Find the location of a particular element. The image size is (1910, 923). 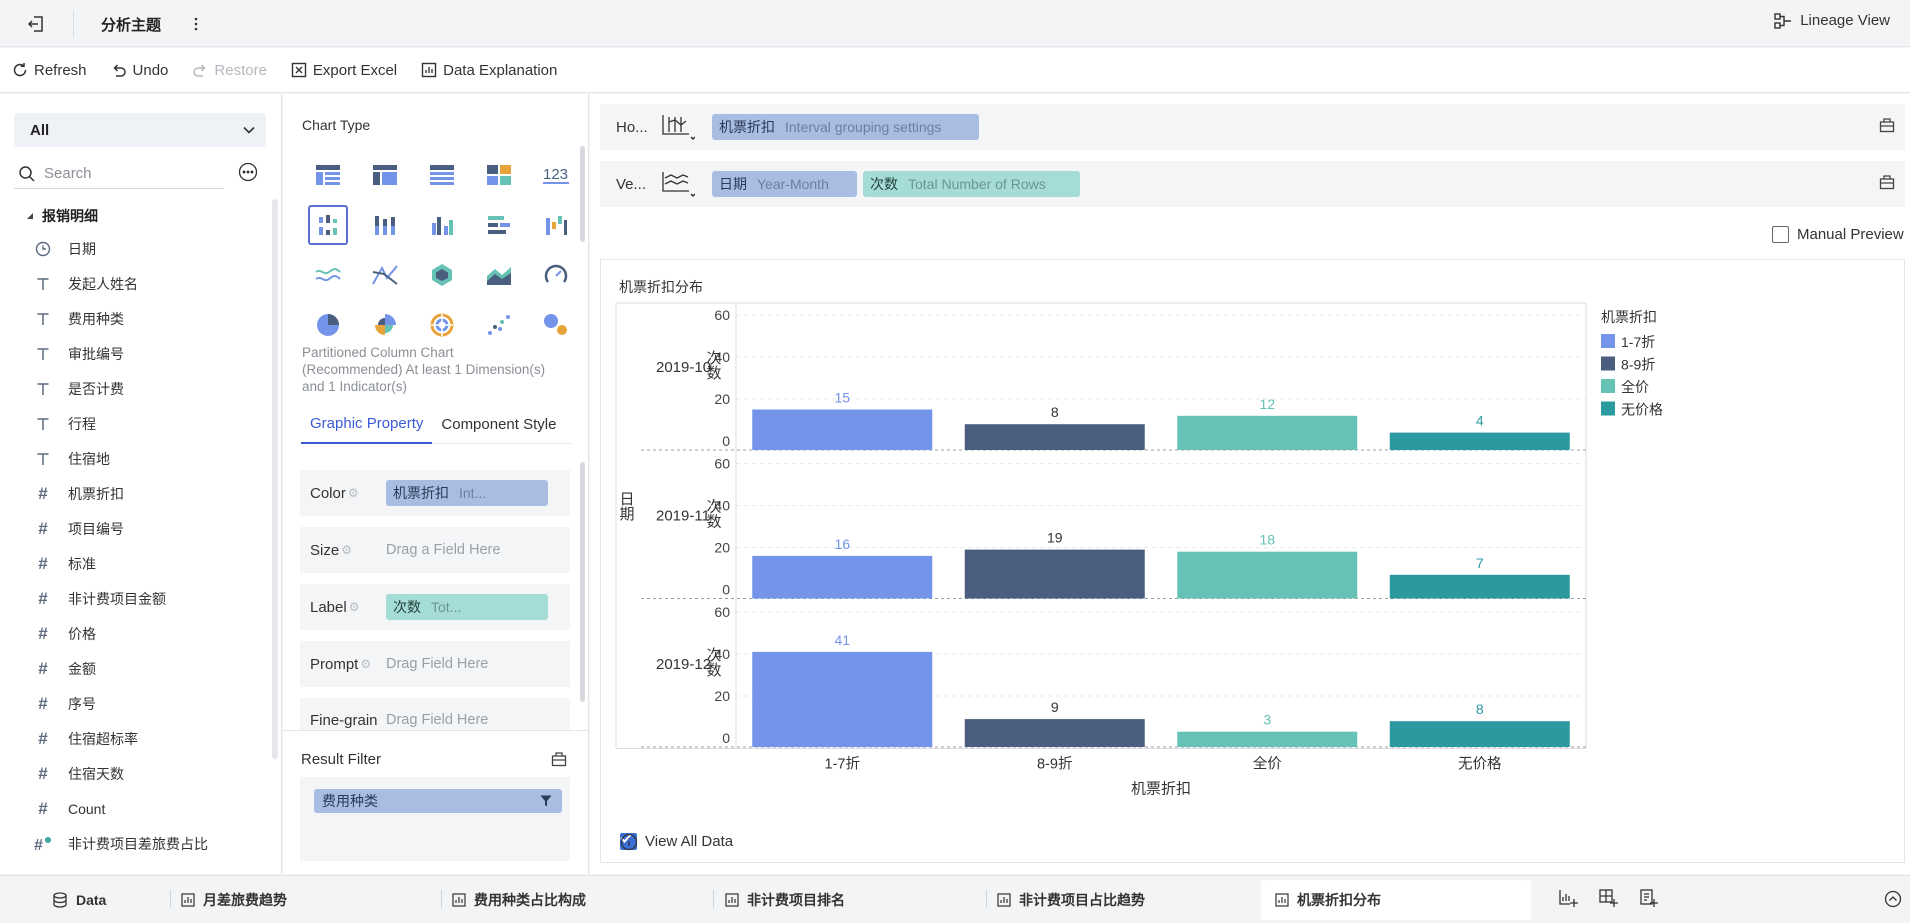

field-item: # 住宿超标率 is located at coordinates (135, 738).